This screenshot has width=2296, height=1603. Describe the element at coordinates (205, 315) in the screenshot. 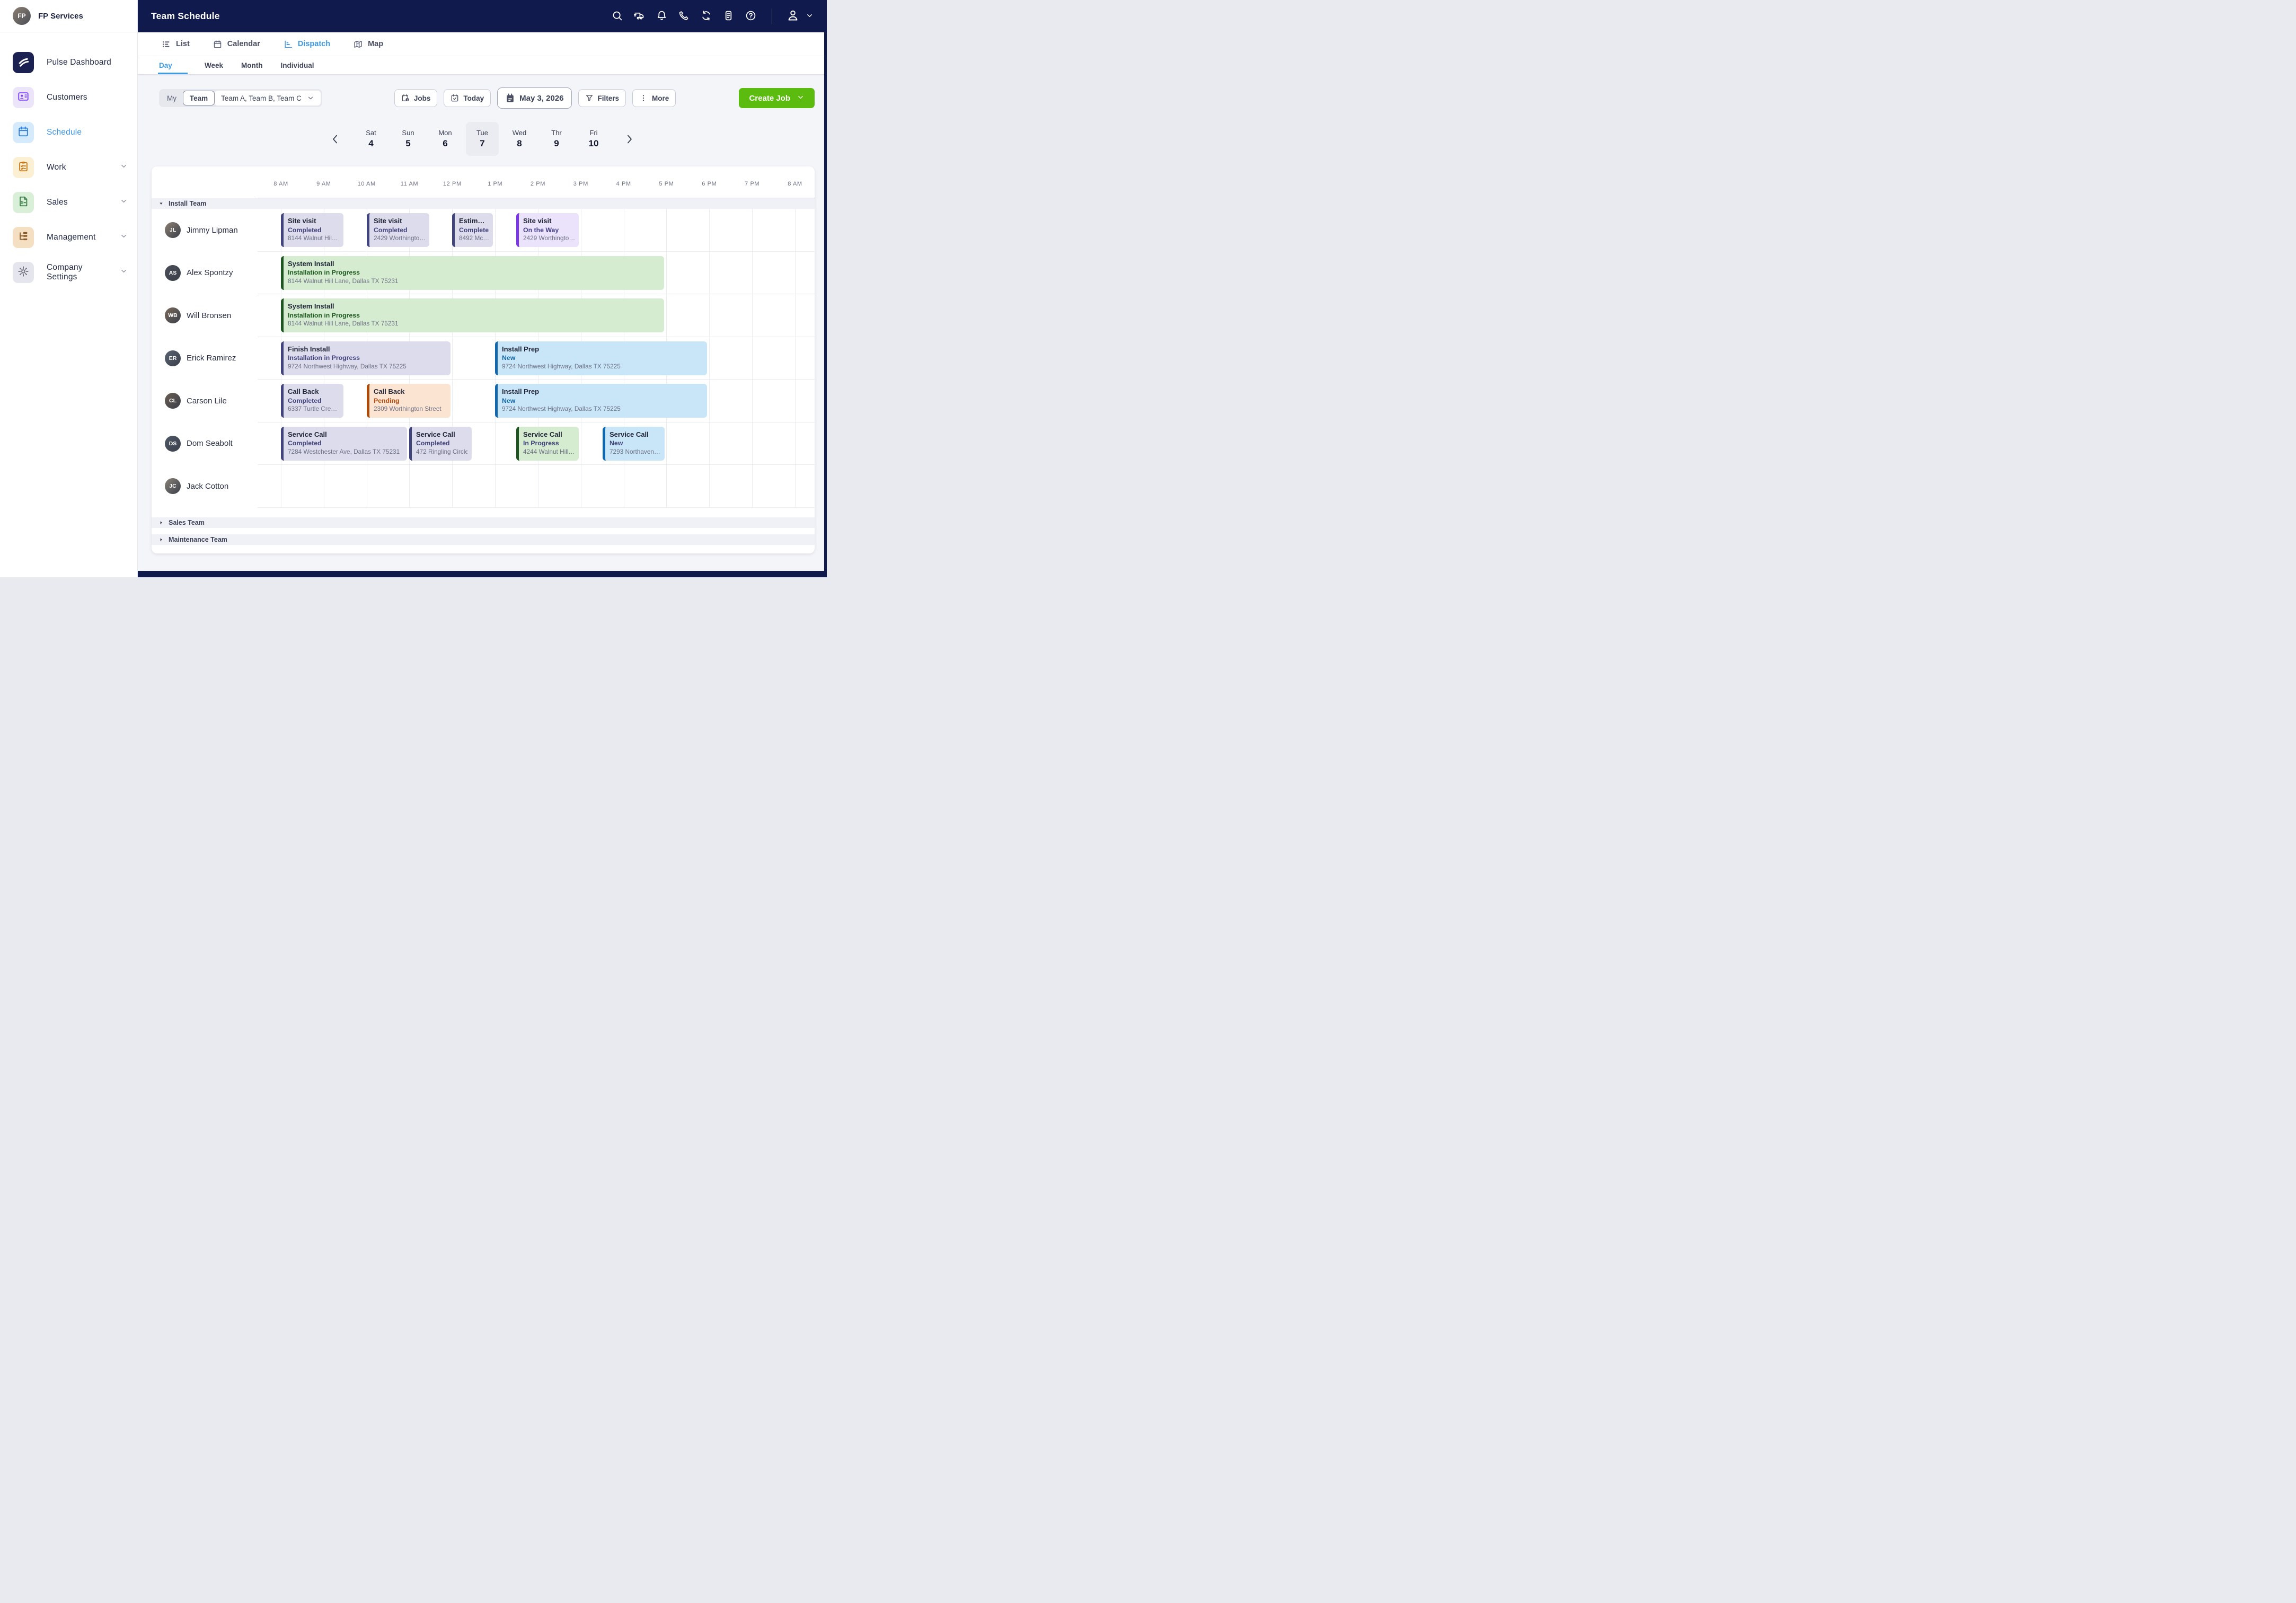

I see `technician-cell: WB Will Bronsen` at that location.